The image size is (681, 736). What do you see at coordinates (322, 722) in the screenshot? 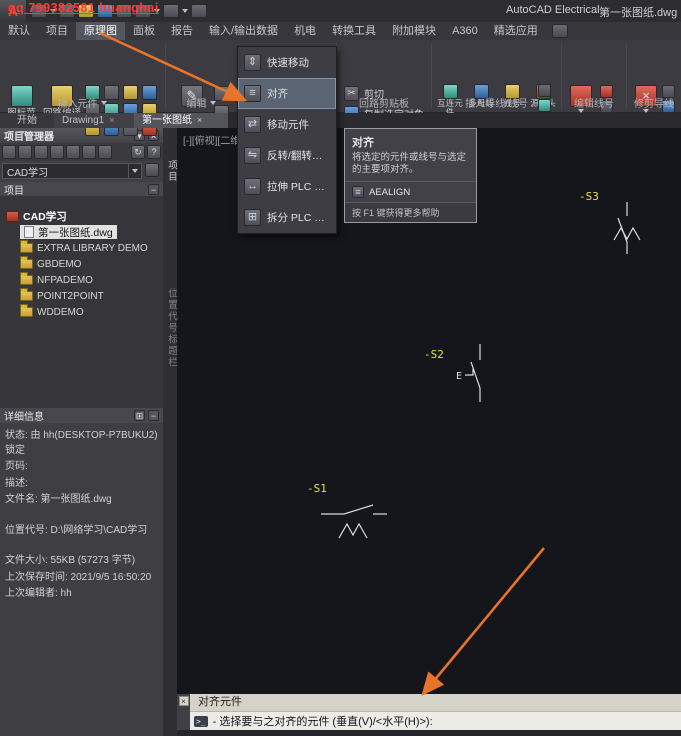
I see `command-prompt-text: - 选择要与之对齐的元件 (垂直(V)/<水平(H)>):` at bounding box center [322, 722].